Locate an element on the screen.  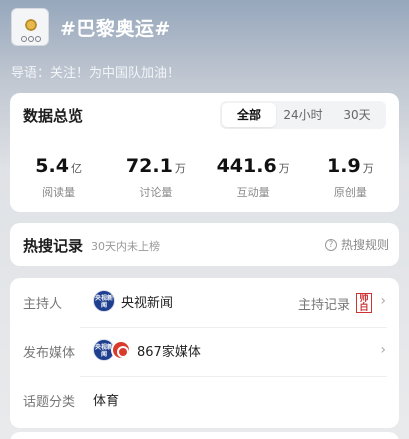
media-count: 867家媒体 is located at coordinates (169, 352).